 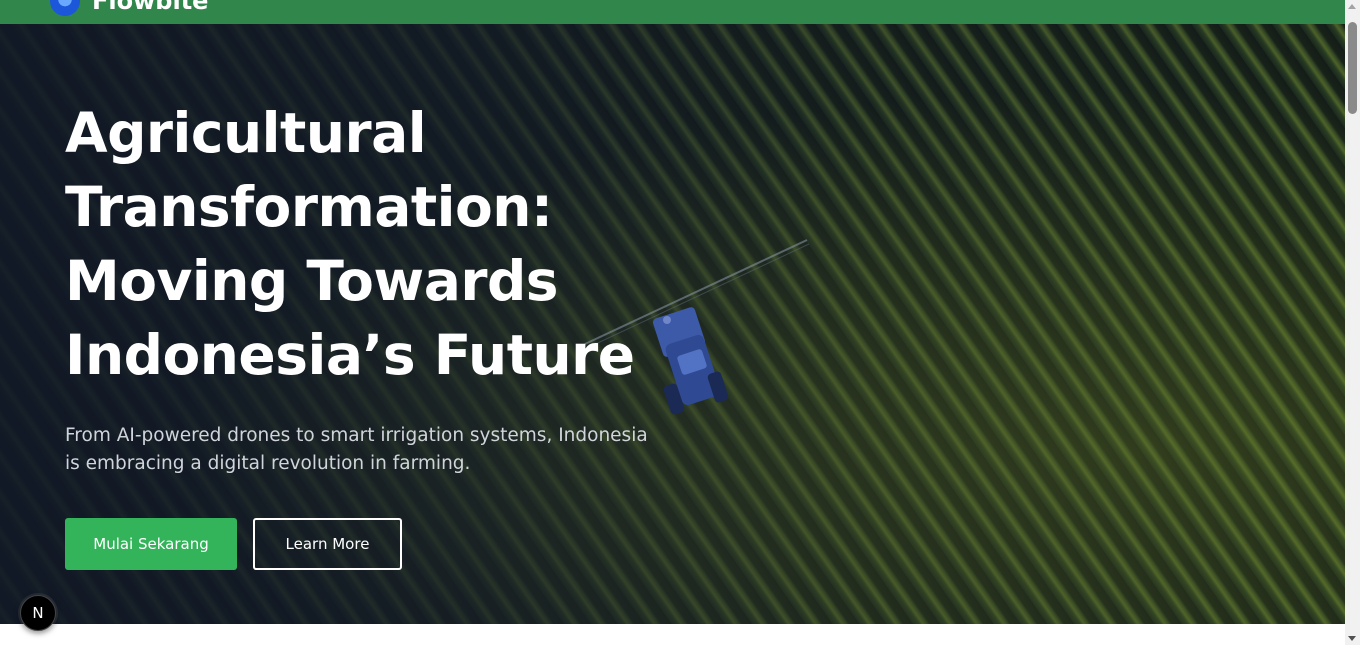 I want to click on hero-actions: Mulai Sekarang Learn More, so click(x=385, y=544).